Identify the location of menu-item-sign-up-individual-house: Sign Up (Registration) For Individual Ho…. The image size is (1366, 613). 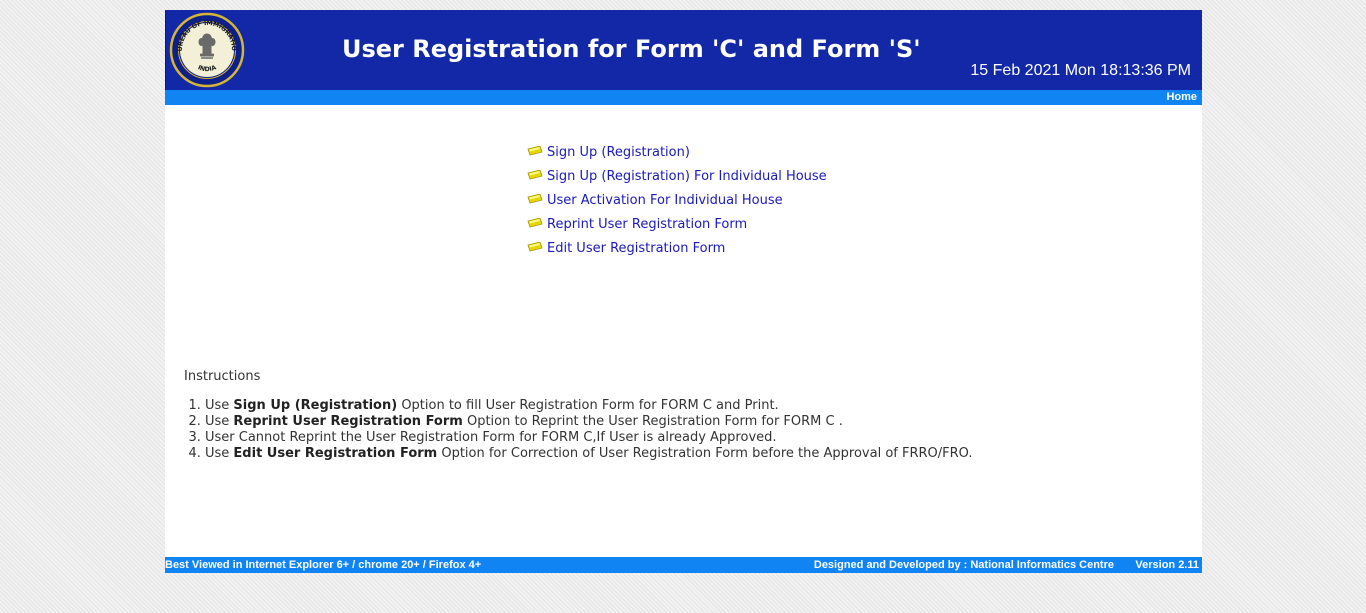
(677, 180).